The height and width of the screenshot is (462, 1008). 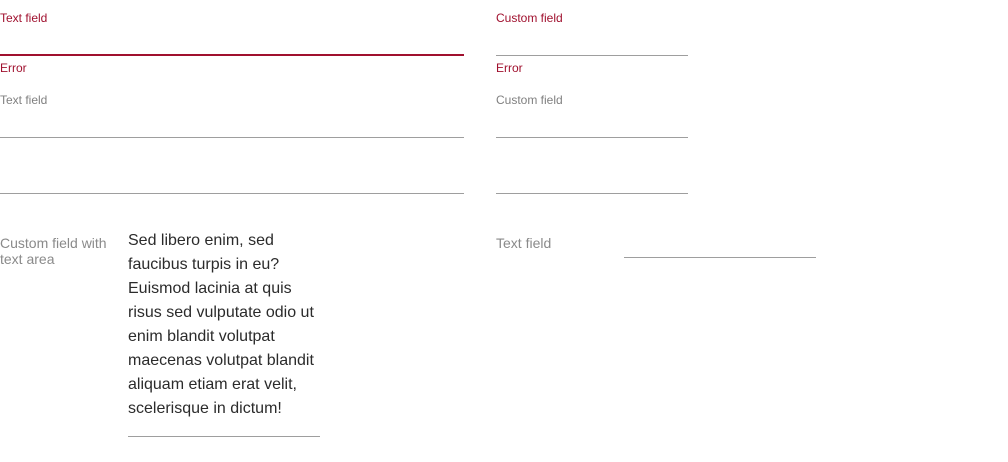 What do you see at coordinates (224, 436) in the screenshot?
I see `textarea-underline` at bounding box center [224, 436].